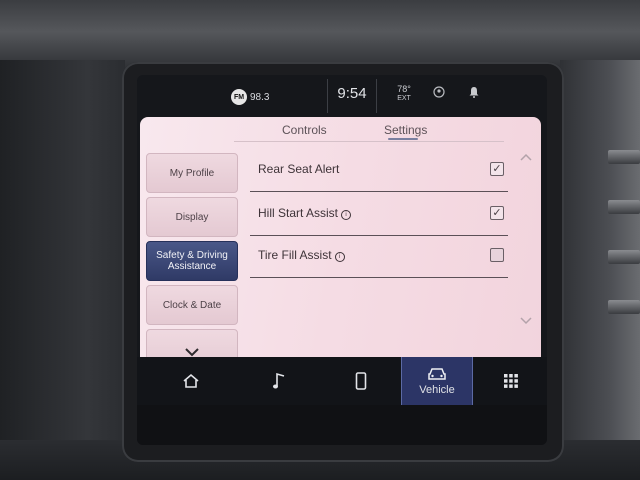 This screenshot has height=480, width=640. What do you see at coordinates (403, 139) in the screenshot?
I see `active-tab-indicator` at bounding box center [403, 139].